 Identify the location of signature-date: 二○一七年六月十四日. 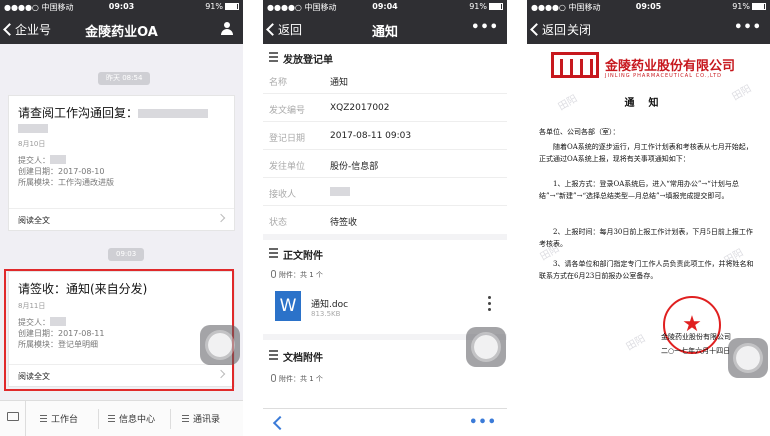
(696, 351).